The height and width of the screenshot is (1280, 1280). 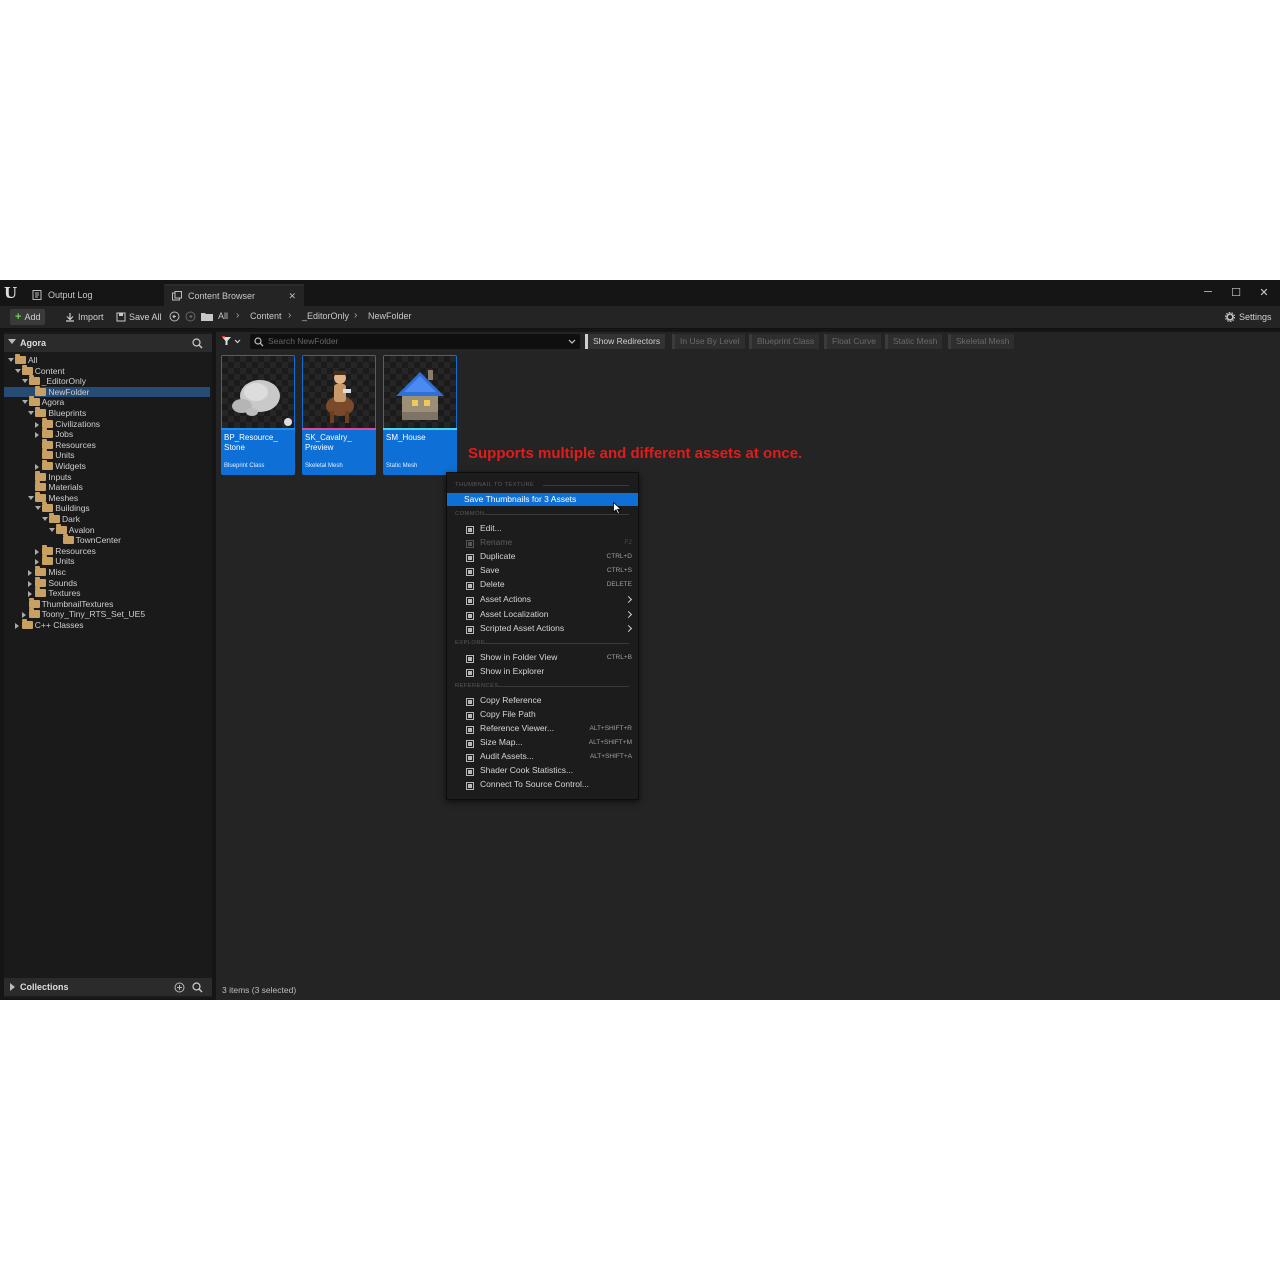 I want to click on menu-item: Scripted Asset Actions, so click(x=542, y=628).